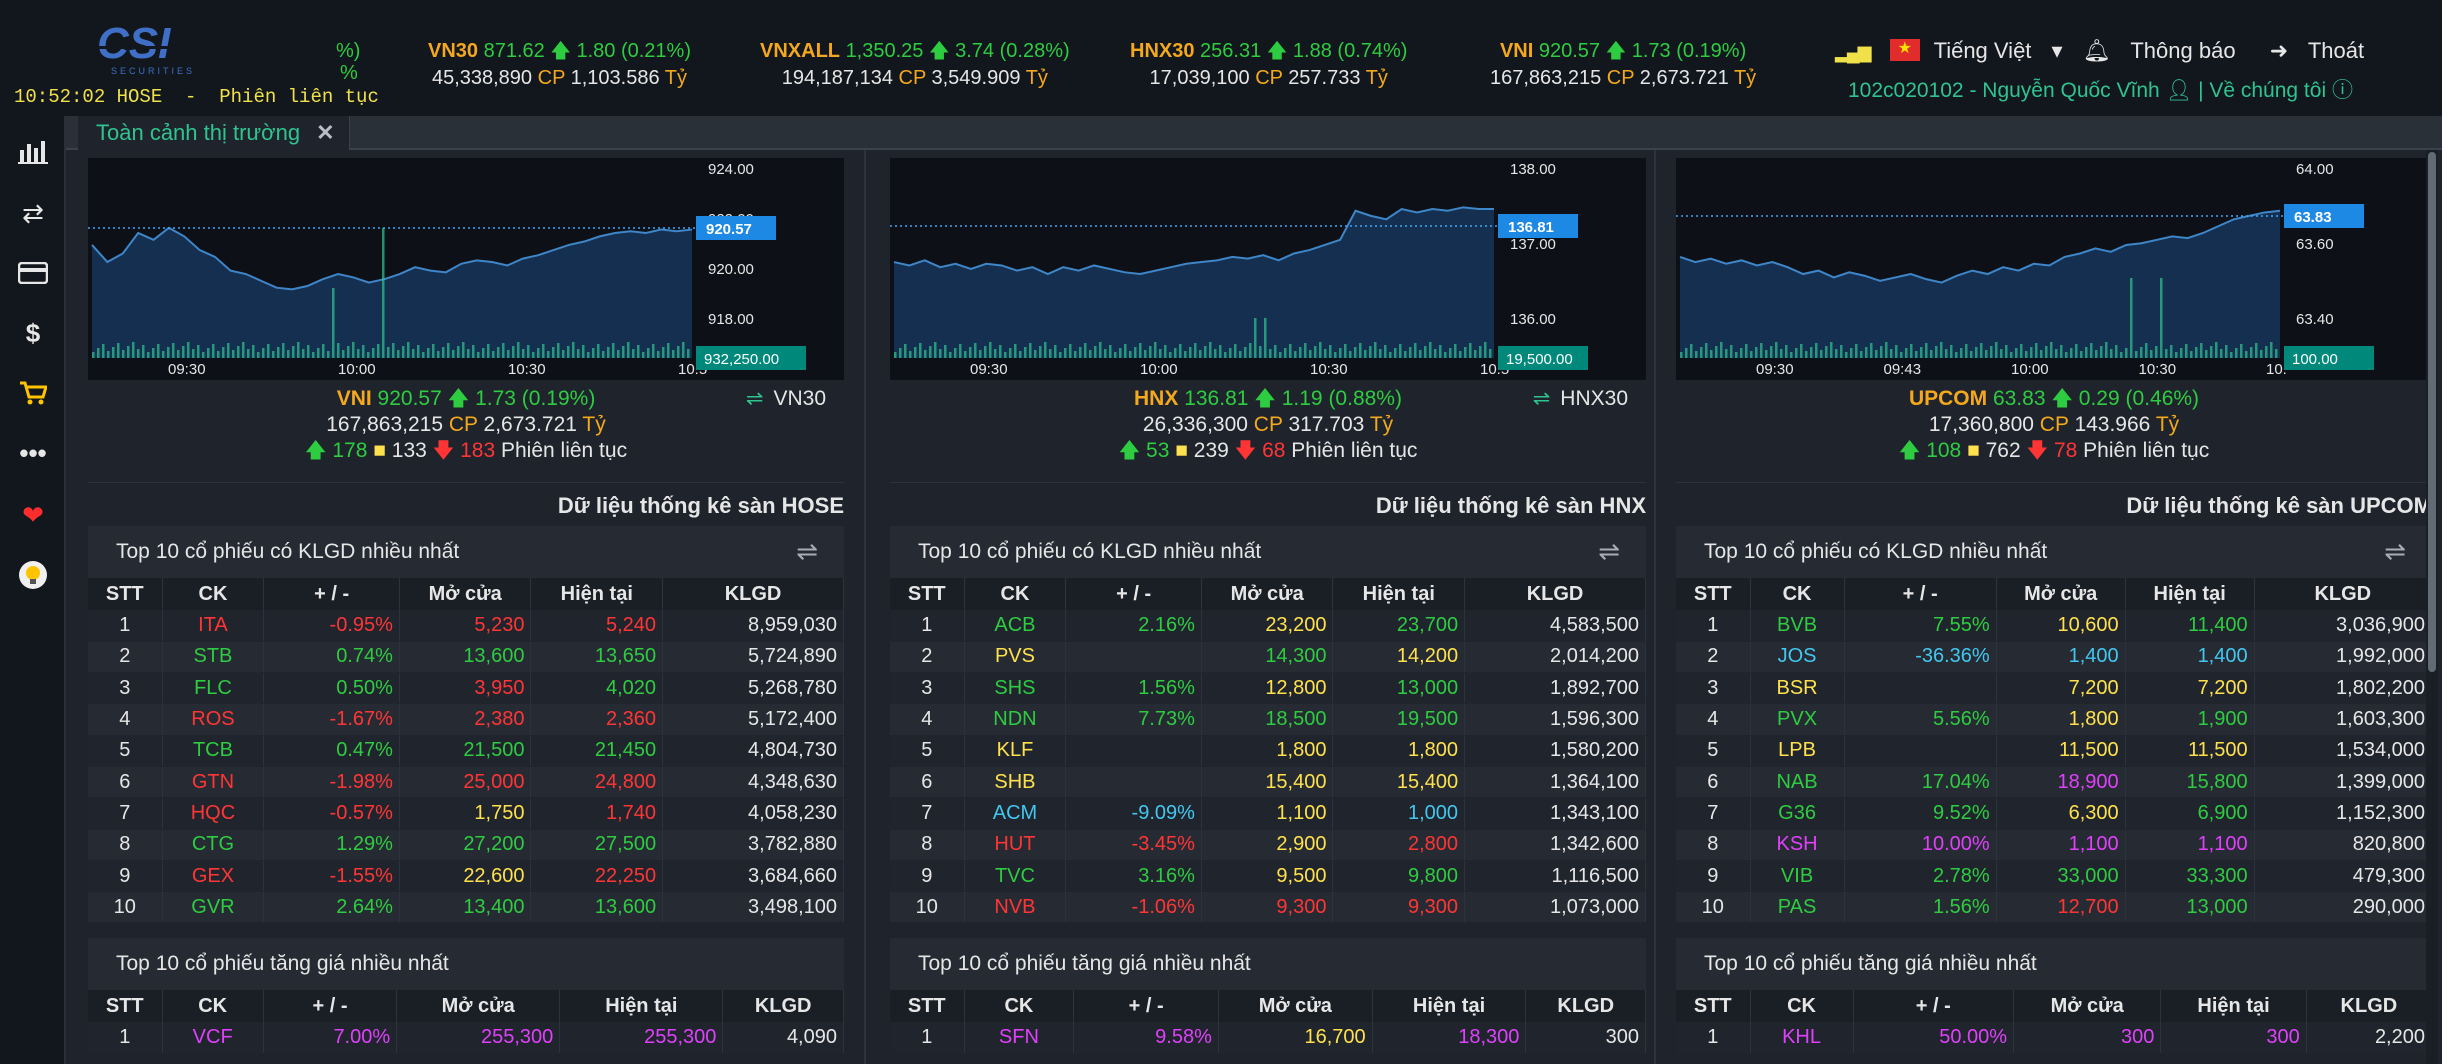 The height and width of the screenshot is (1064, 2463). What do you see at coordinates (213, 657) in the screenshot?
I see `stock-symbol: STB` at bounding box center [213, 657].